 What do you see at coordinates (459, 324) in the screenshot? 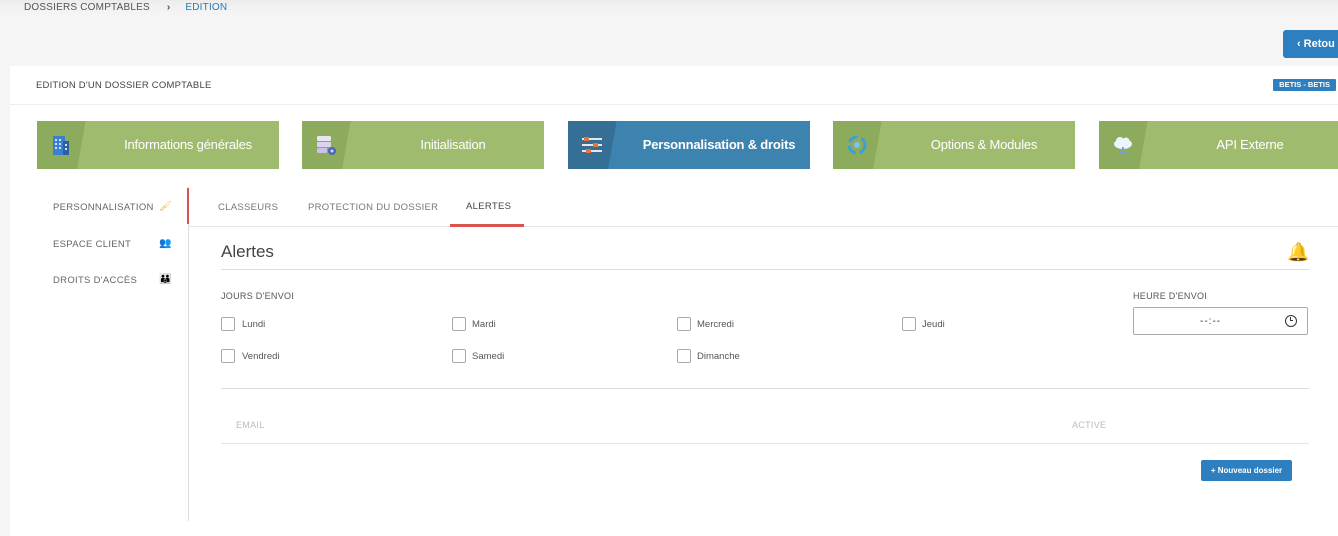
I see `checkbox-mardi` at bounding box center [459, 324].